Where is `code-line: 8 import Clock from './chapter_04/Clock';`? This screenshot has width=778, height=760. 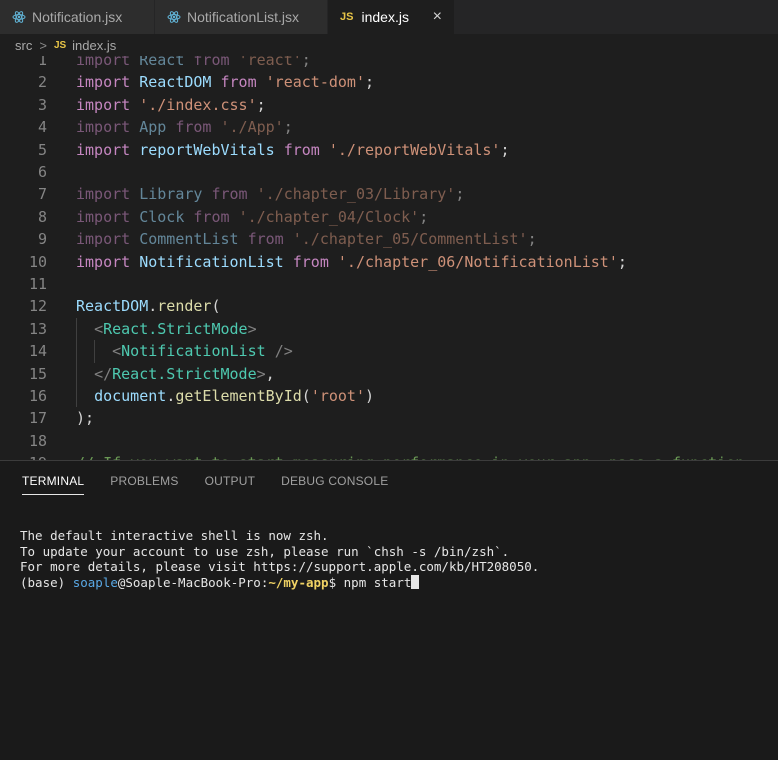 code-line: 8 import Clock from './chapter_04/Clock'; is located at coordinates (389, 217).